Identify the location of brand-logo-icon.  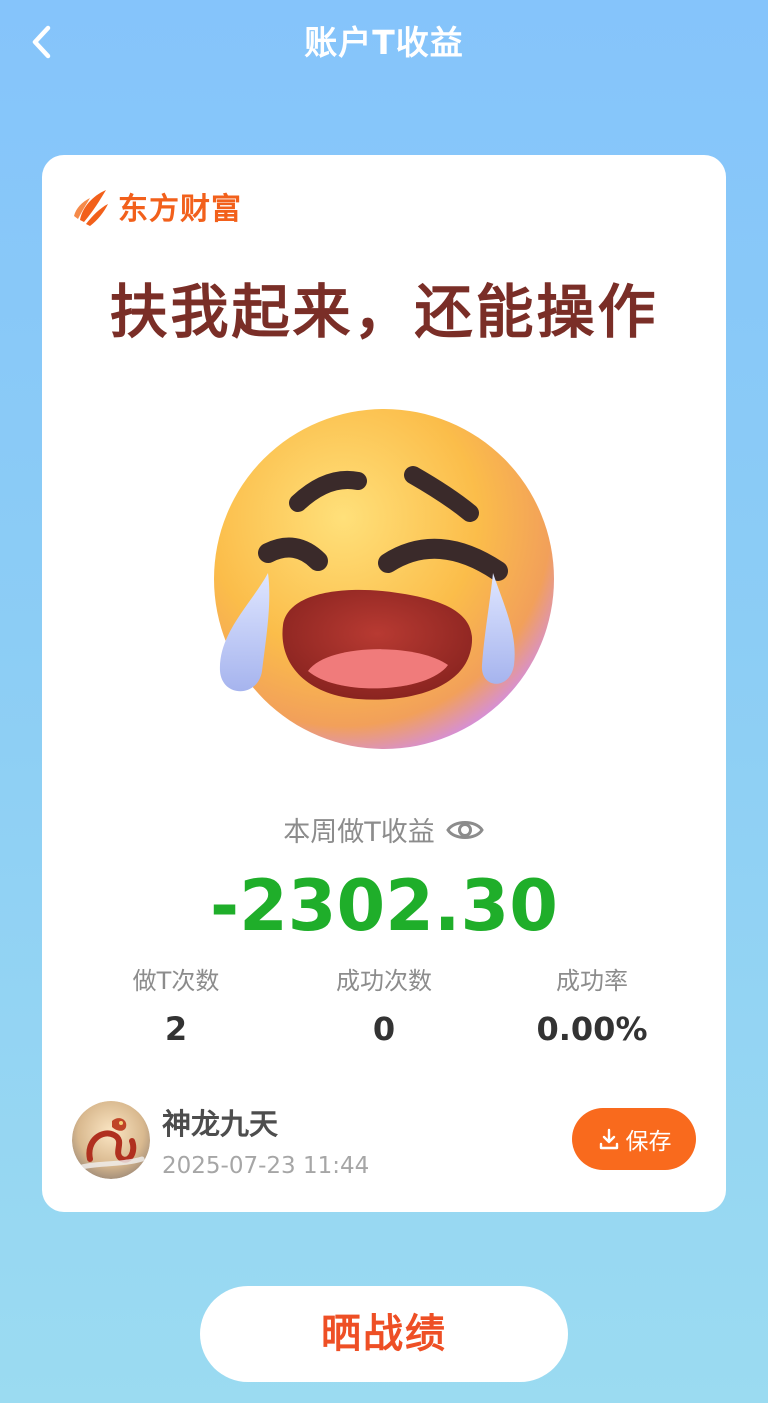
(91, 208).